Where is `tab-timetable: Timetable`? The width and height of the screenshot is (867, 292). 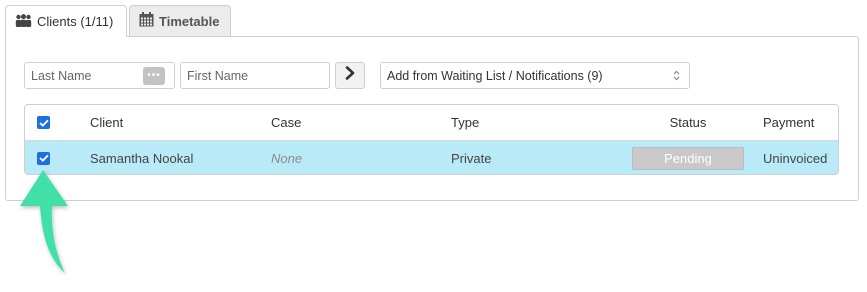 tab-timetable: Timetable is located at coordinates (180, 20).